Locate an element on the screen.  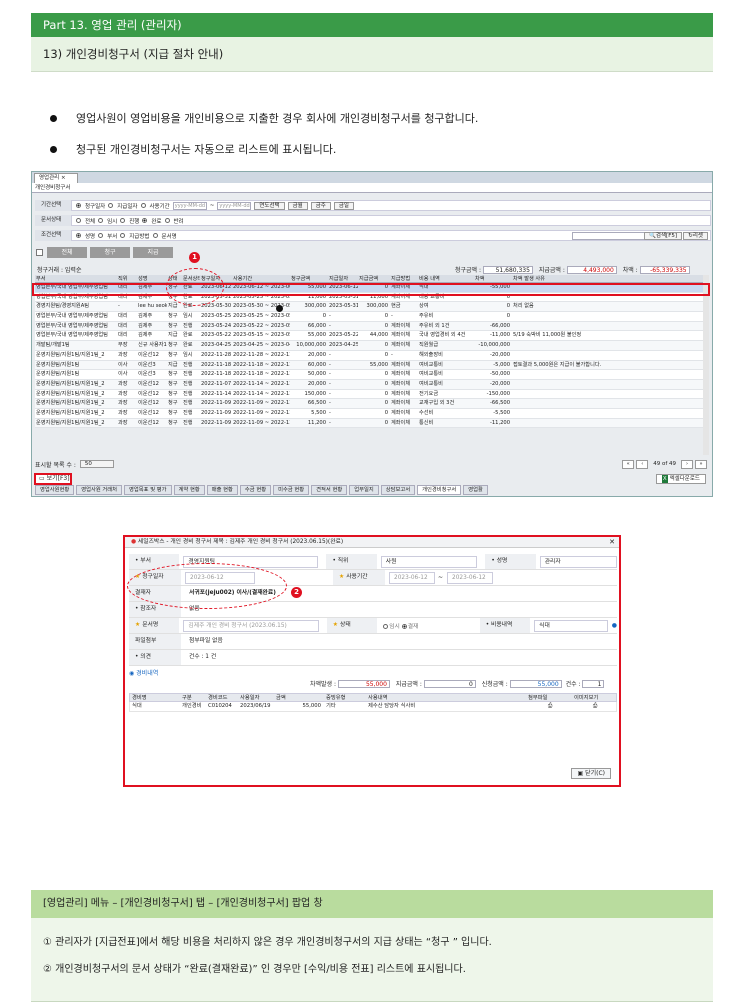
date-from-input: yyyy-MM-dd is located at coordinates (189, 205).